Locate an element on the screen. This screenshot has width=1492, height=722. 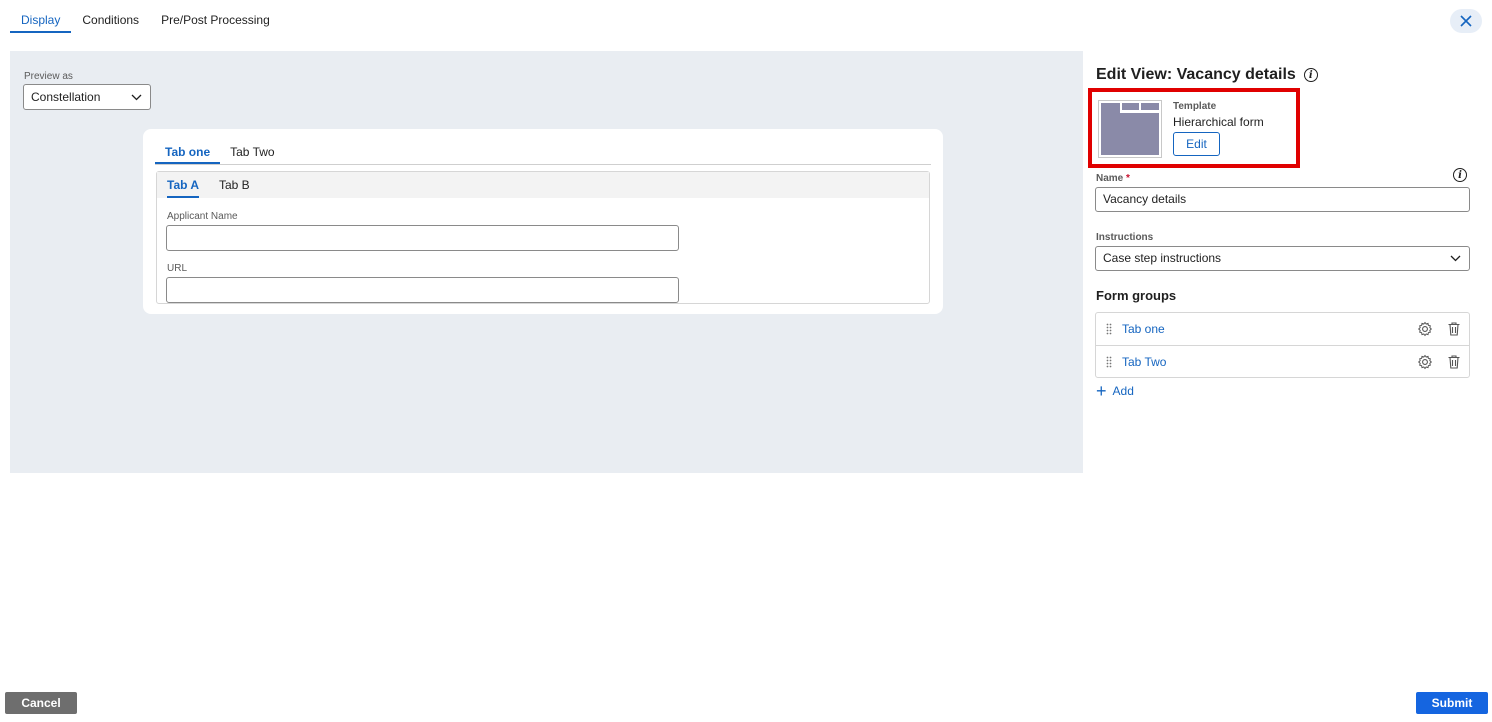
applicant-name-input is located at coordinates (422, 238).